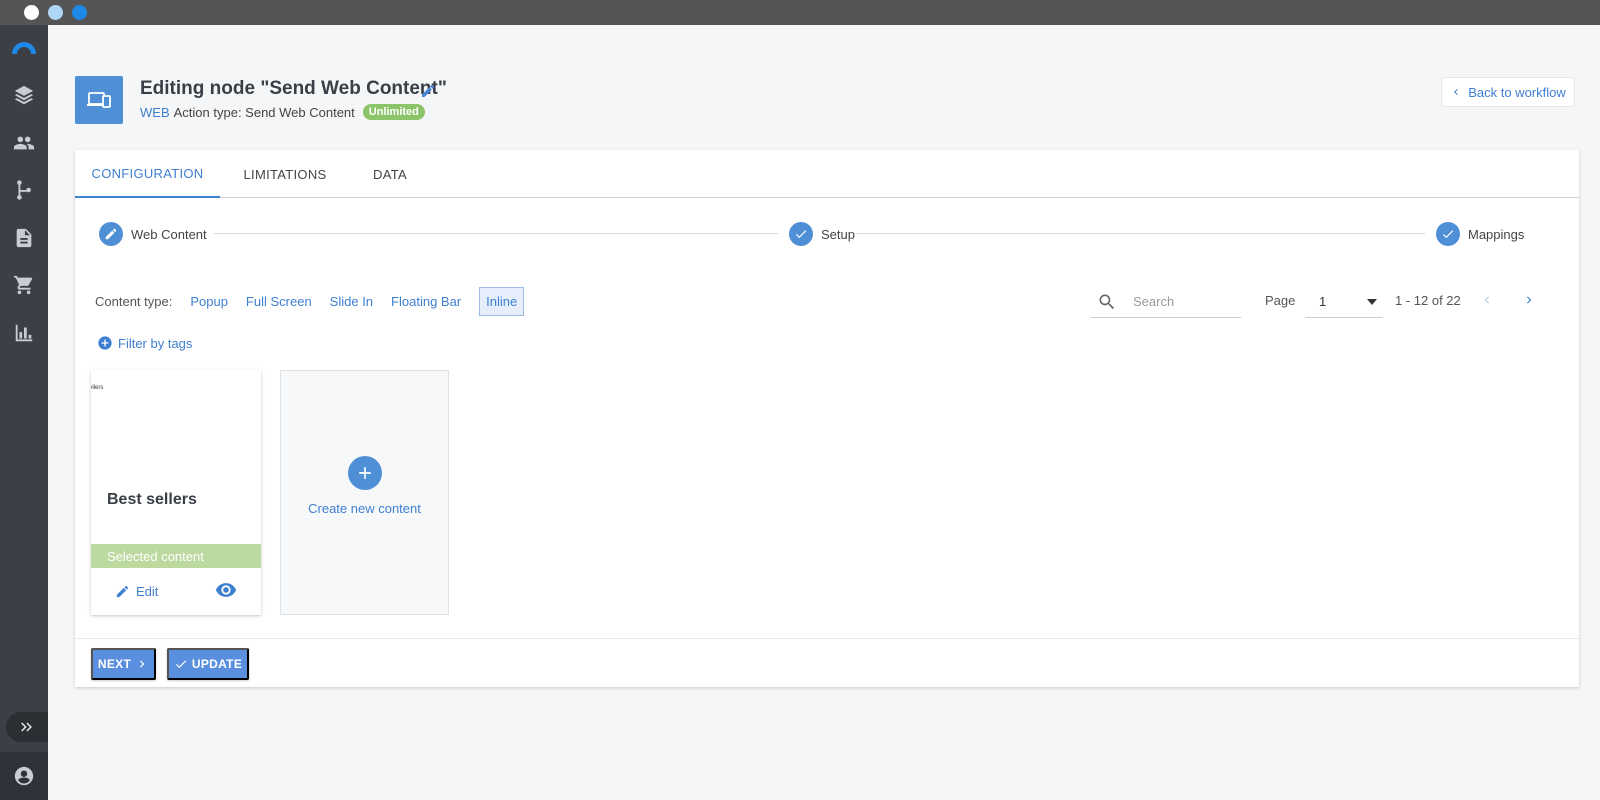  I want to click on limit-badge: Unlimited, so click(393, 112).